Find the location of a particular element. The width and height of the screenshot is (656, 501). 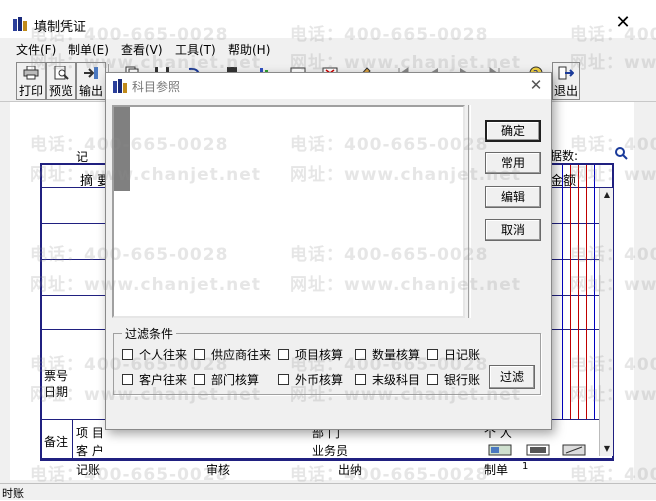

maker-value: 1 is located at coordinates (525, 466).